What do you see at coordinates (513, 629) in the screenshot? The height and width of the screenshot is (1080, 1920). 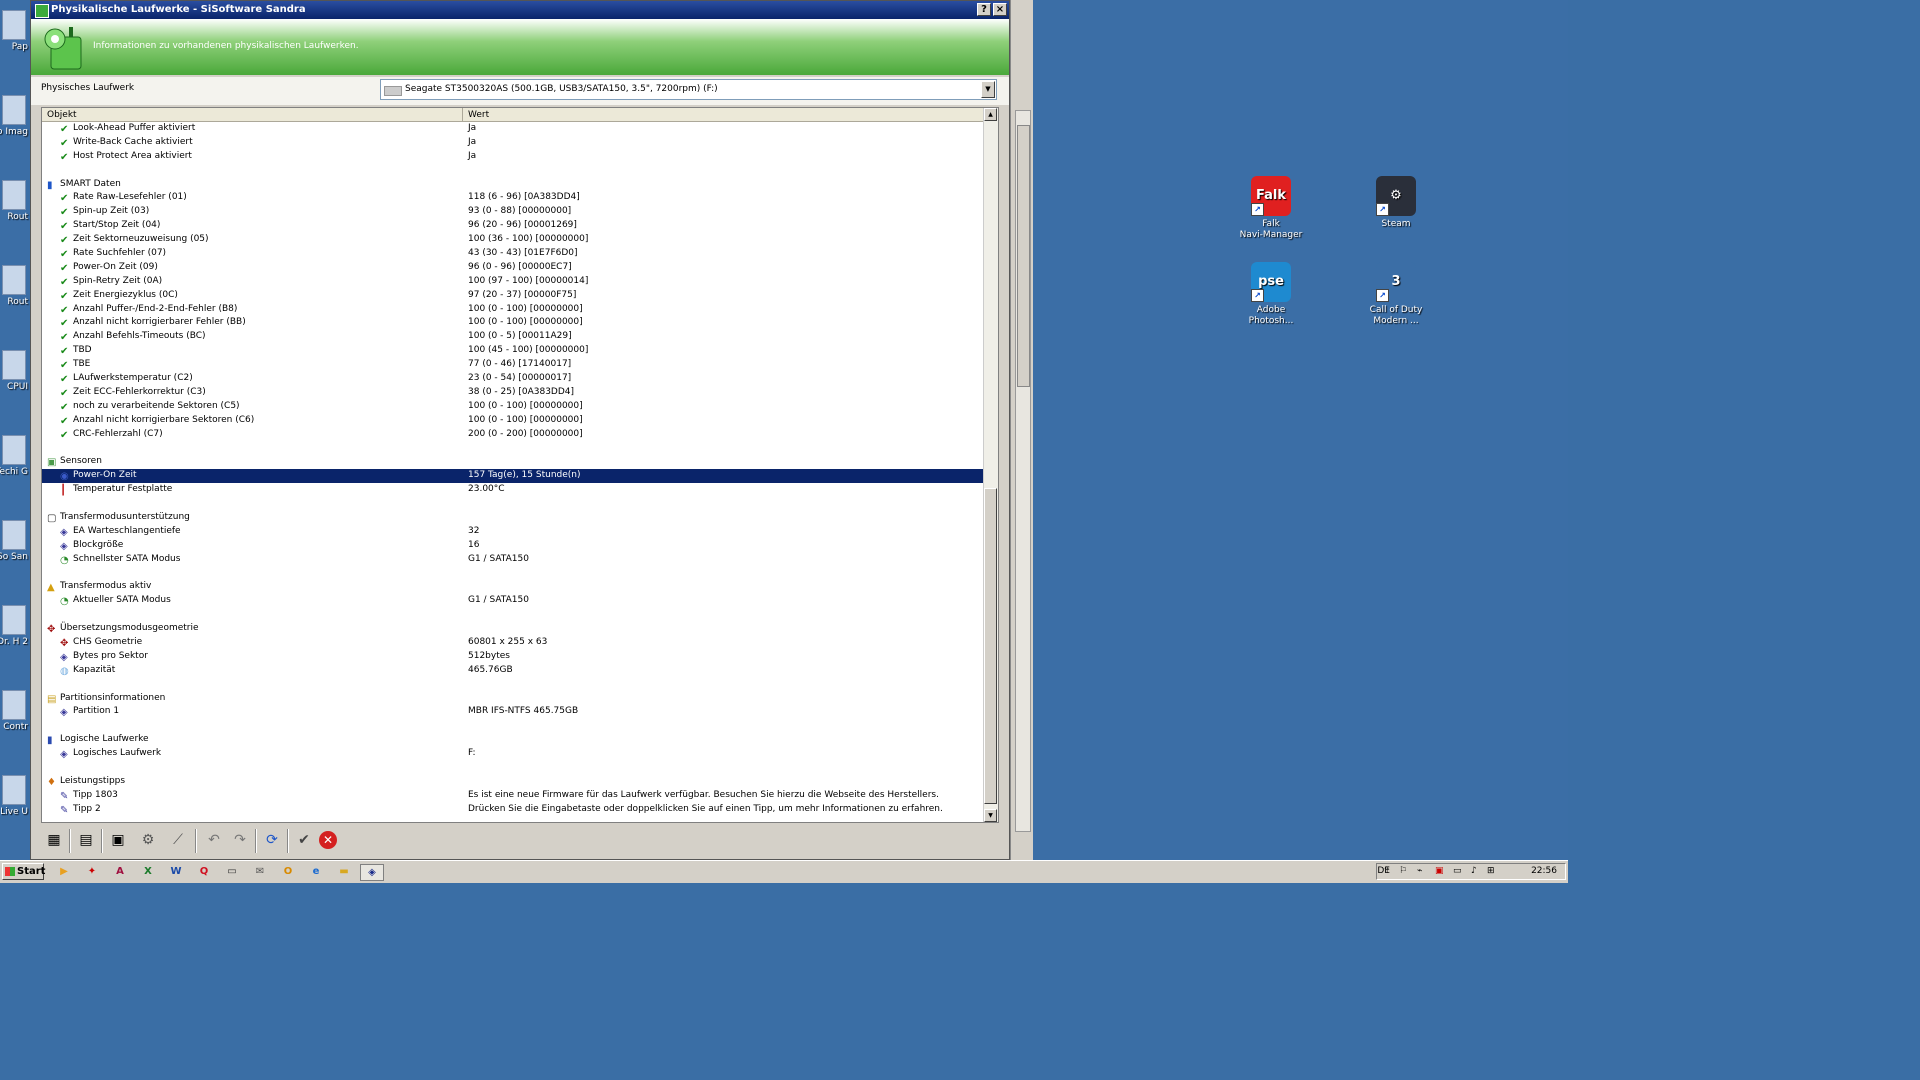 I see `list-group-header: ✥ Übersetzungsmodusgeometrie` at bounding box center [513, 629].